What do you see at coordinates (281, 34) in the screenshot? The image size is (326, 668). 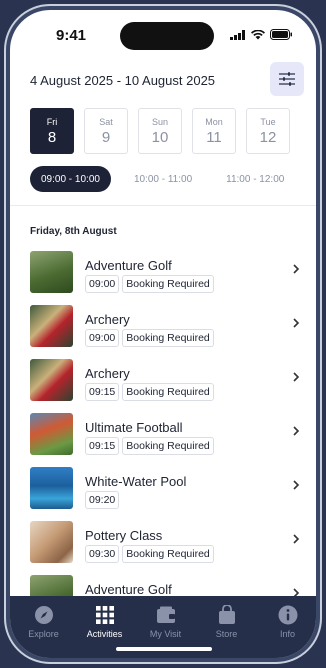 I see `battery-icon` at bounding box center [281, 34].